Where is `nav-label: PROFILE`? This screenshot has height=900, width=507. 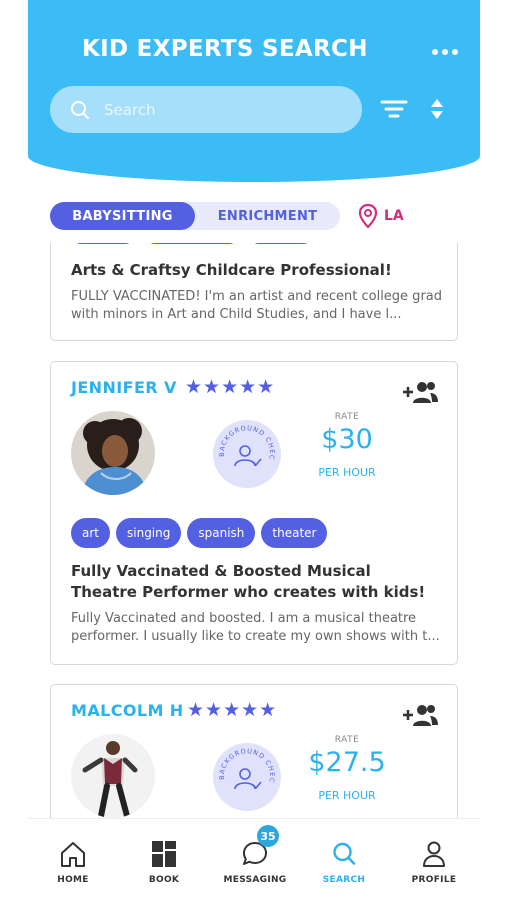
nav-label: PROFILE is located at coordinates (434, 880).